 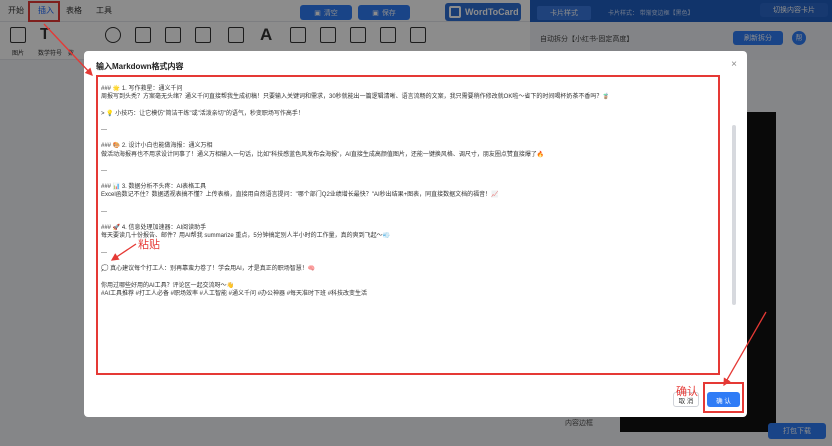 What do you see at coordinates (734, 64) in the screenshot?
I see `close-icon: ×` at bounding box center [734, 64].